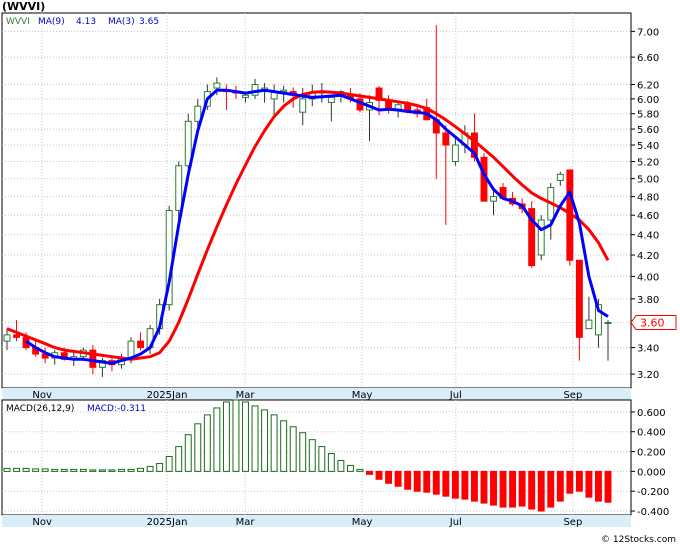 The width and height of the screenshot is (680, 550). I want to click on y-tick-price-12: 4.20, so click(648, 256).